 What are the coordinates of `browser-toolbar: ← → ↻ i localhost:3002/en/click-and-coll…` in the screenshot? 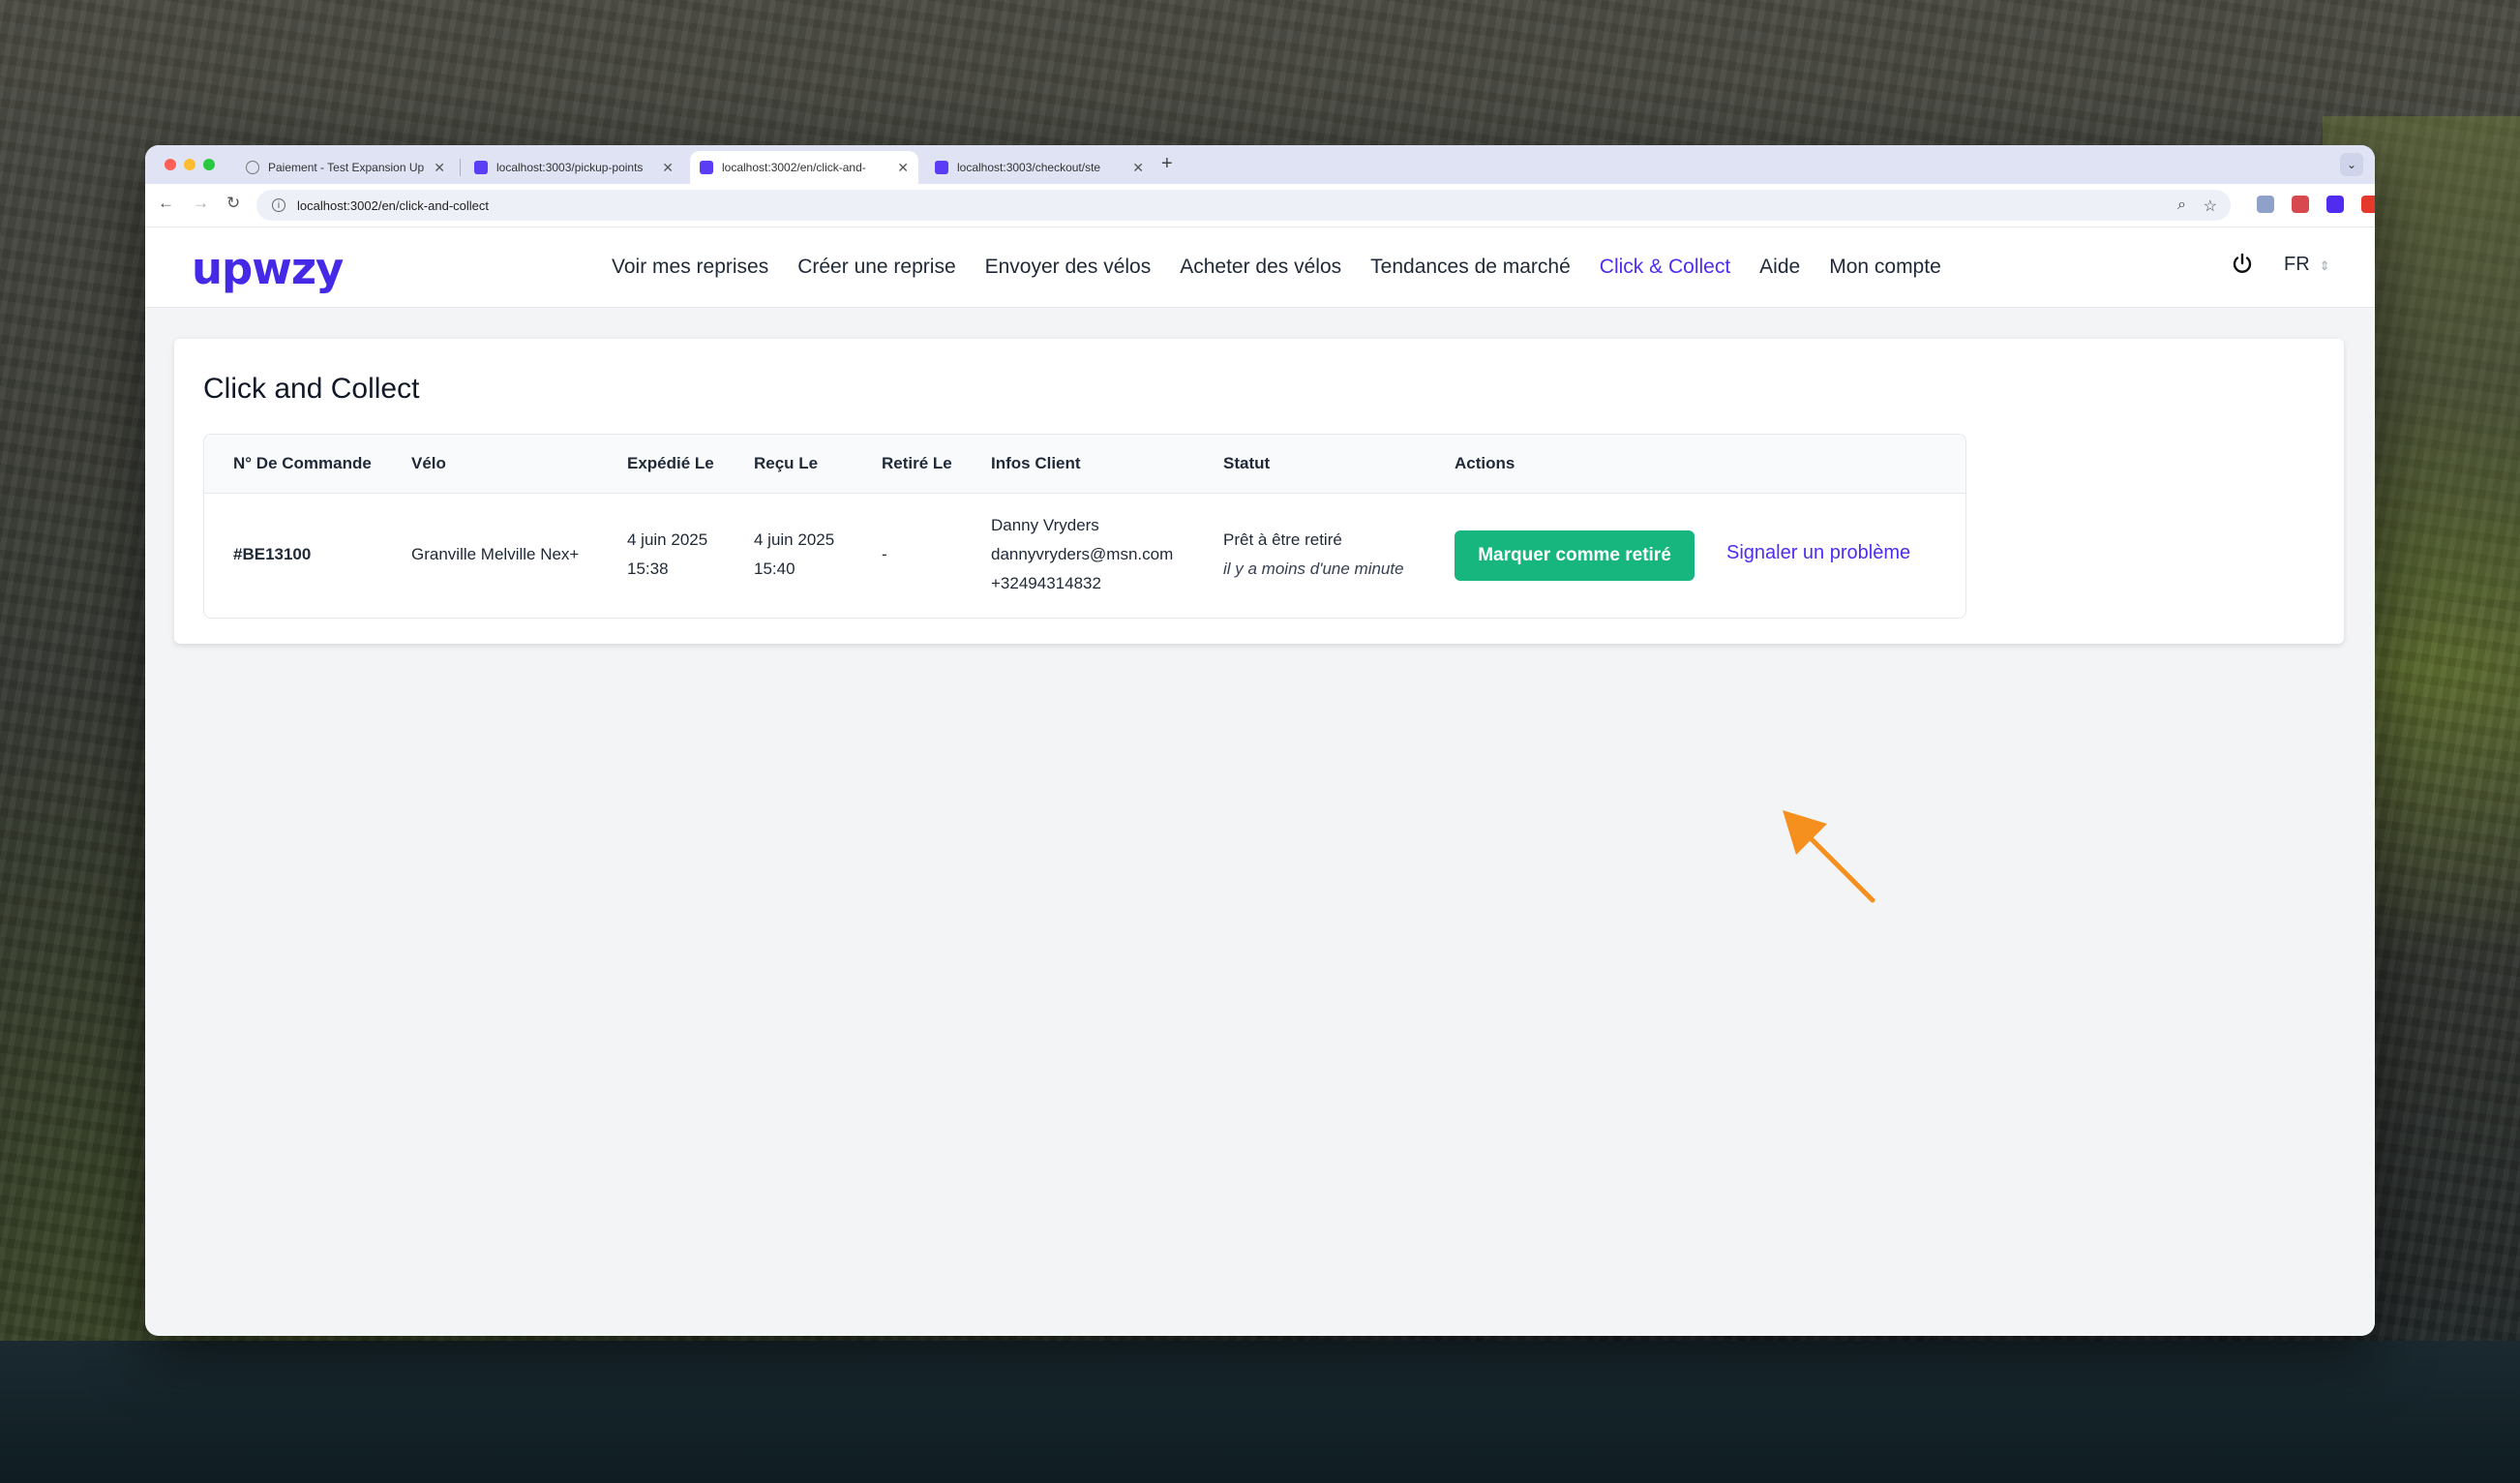 It's located at (1260, 206).